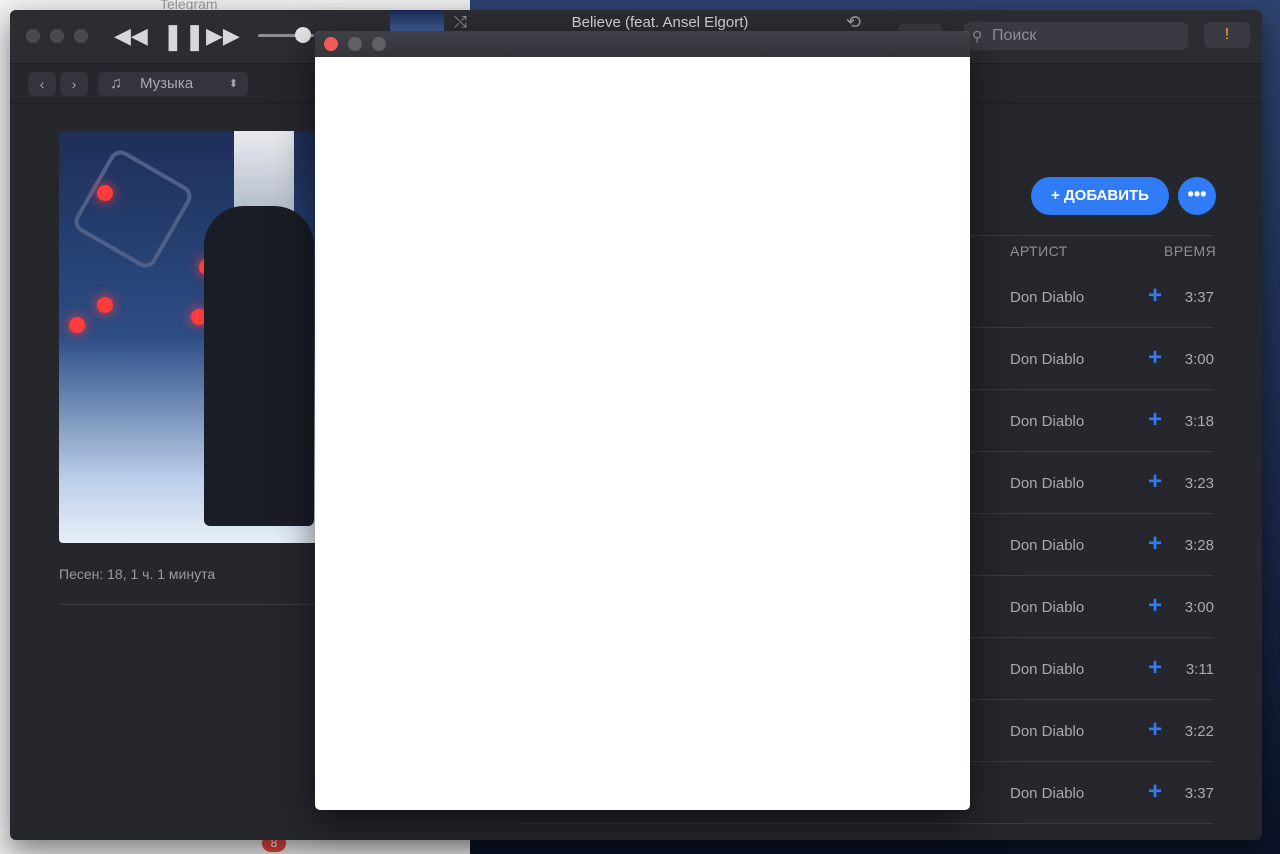 The height and width of the screenshot is (854, 1280). Describe the element at coordinates (355, 44) in the screenshot. I see `popup-minimize-button` at that location.